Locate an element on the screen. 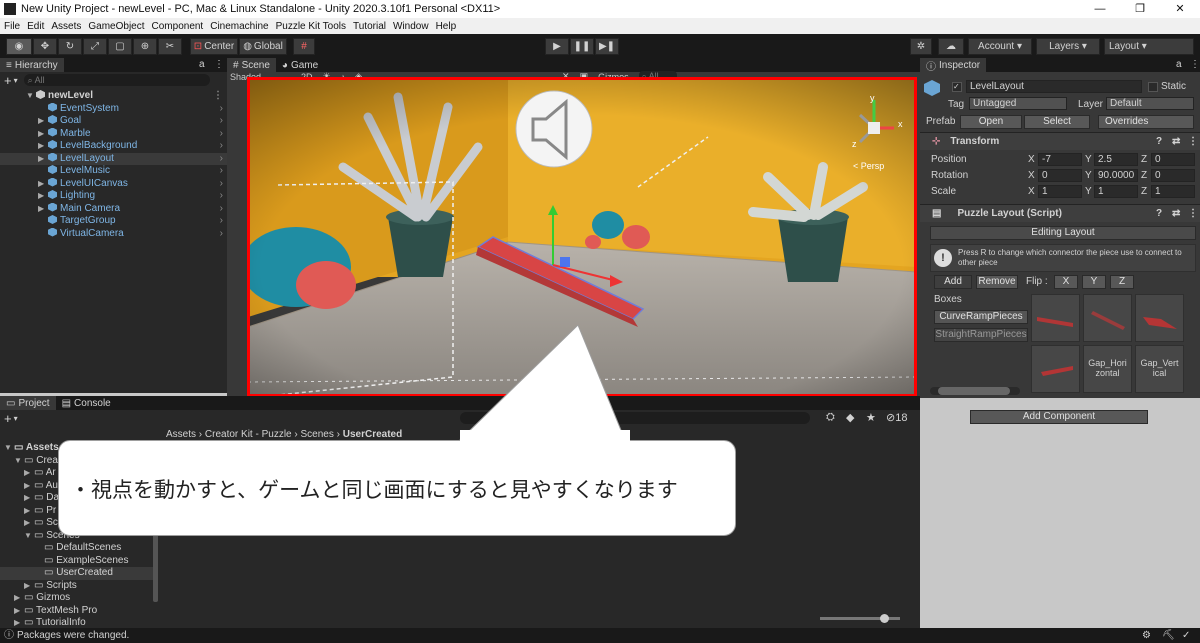 Image resolution: width=1200 pixels, height=643 pixels. step-button: ▶❚ is located at coordinates (607, 46).